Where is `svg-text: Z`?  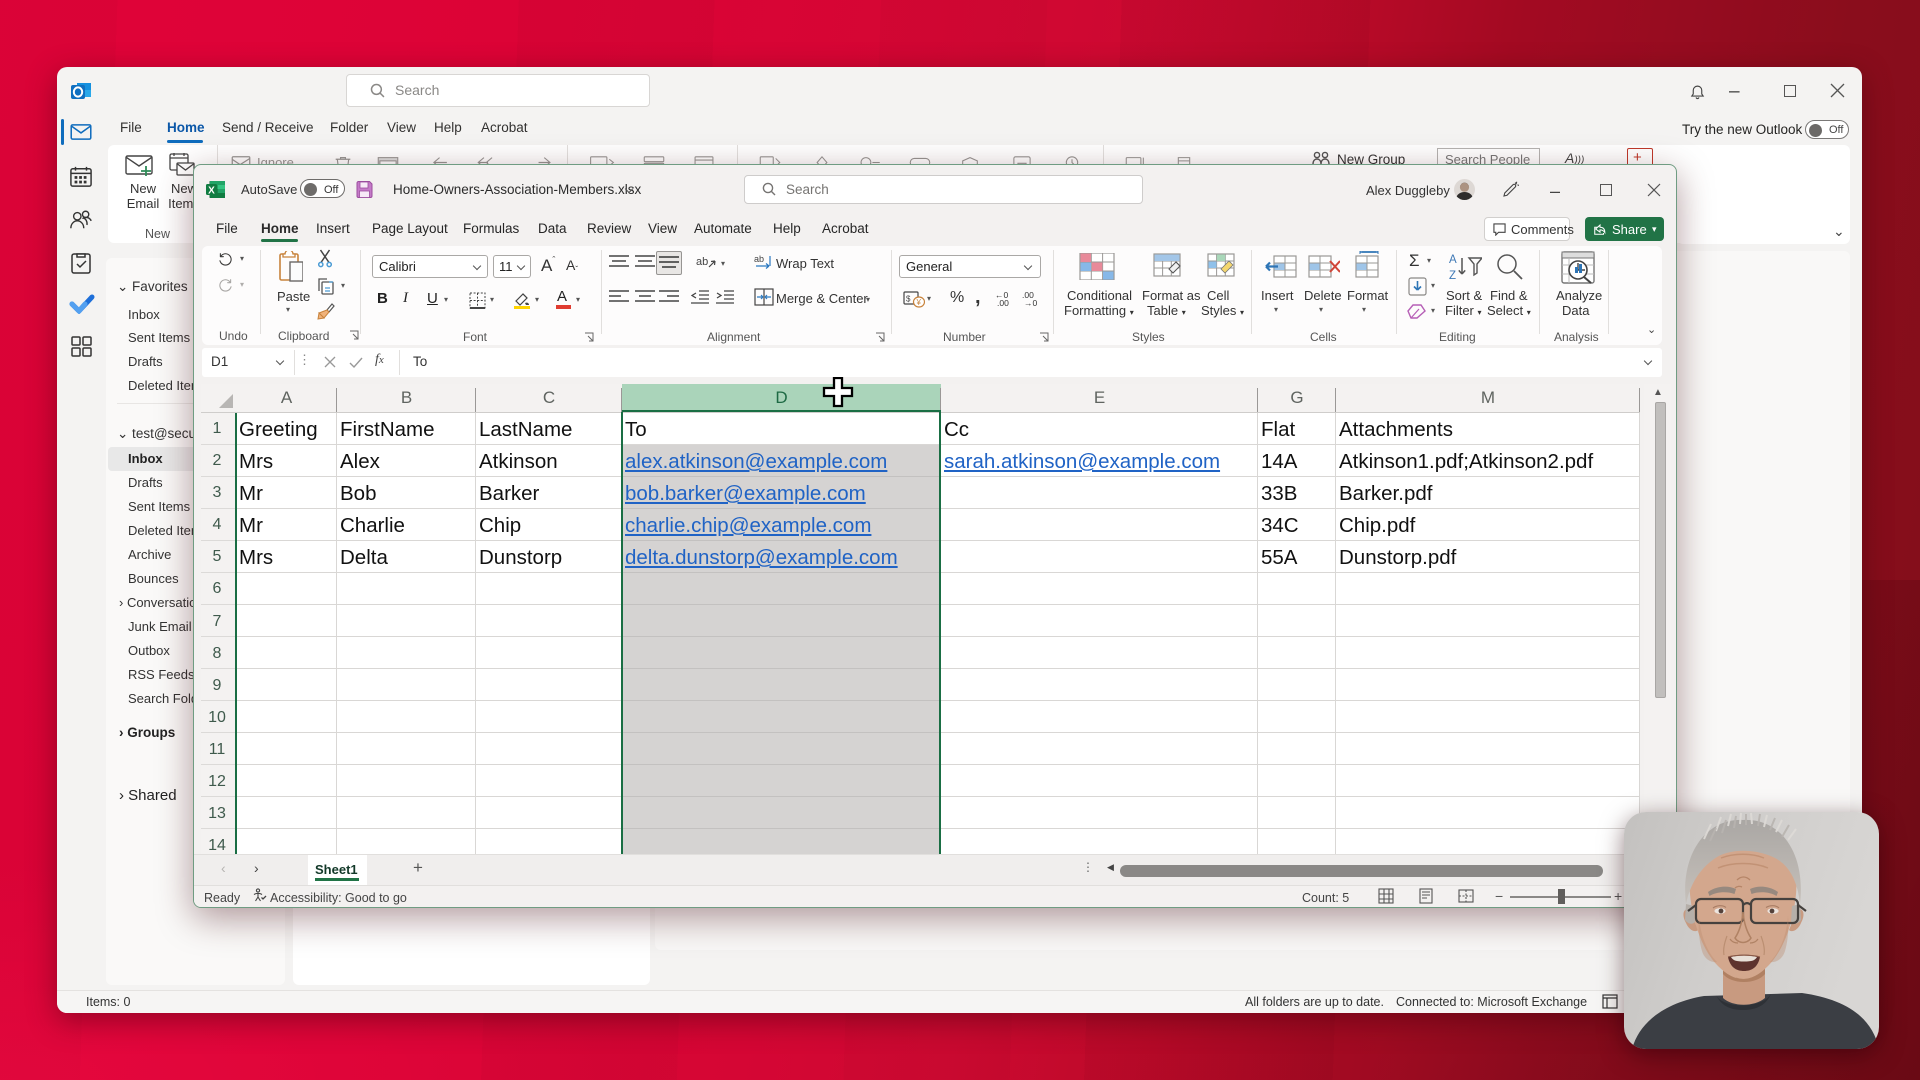
svg-text: Z is located at coordinates (1452, 275).